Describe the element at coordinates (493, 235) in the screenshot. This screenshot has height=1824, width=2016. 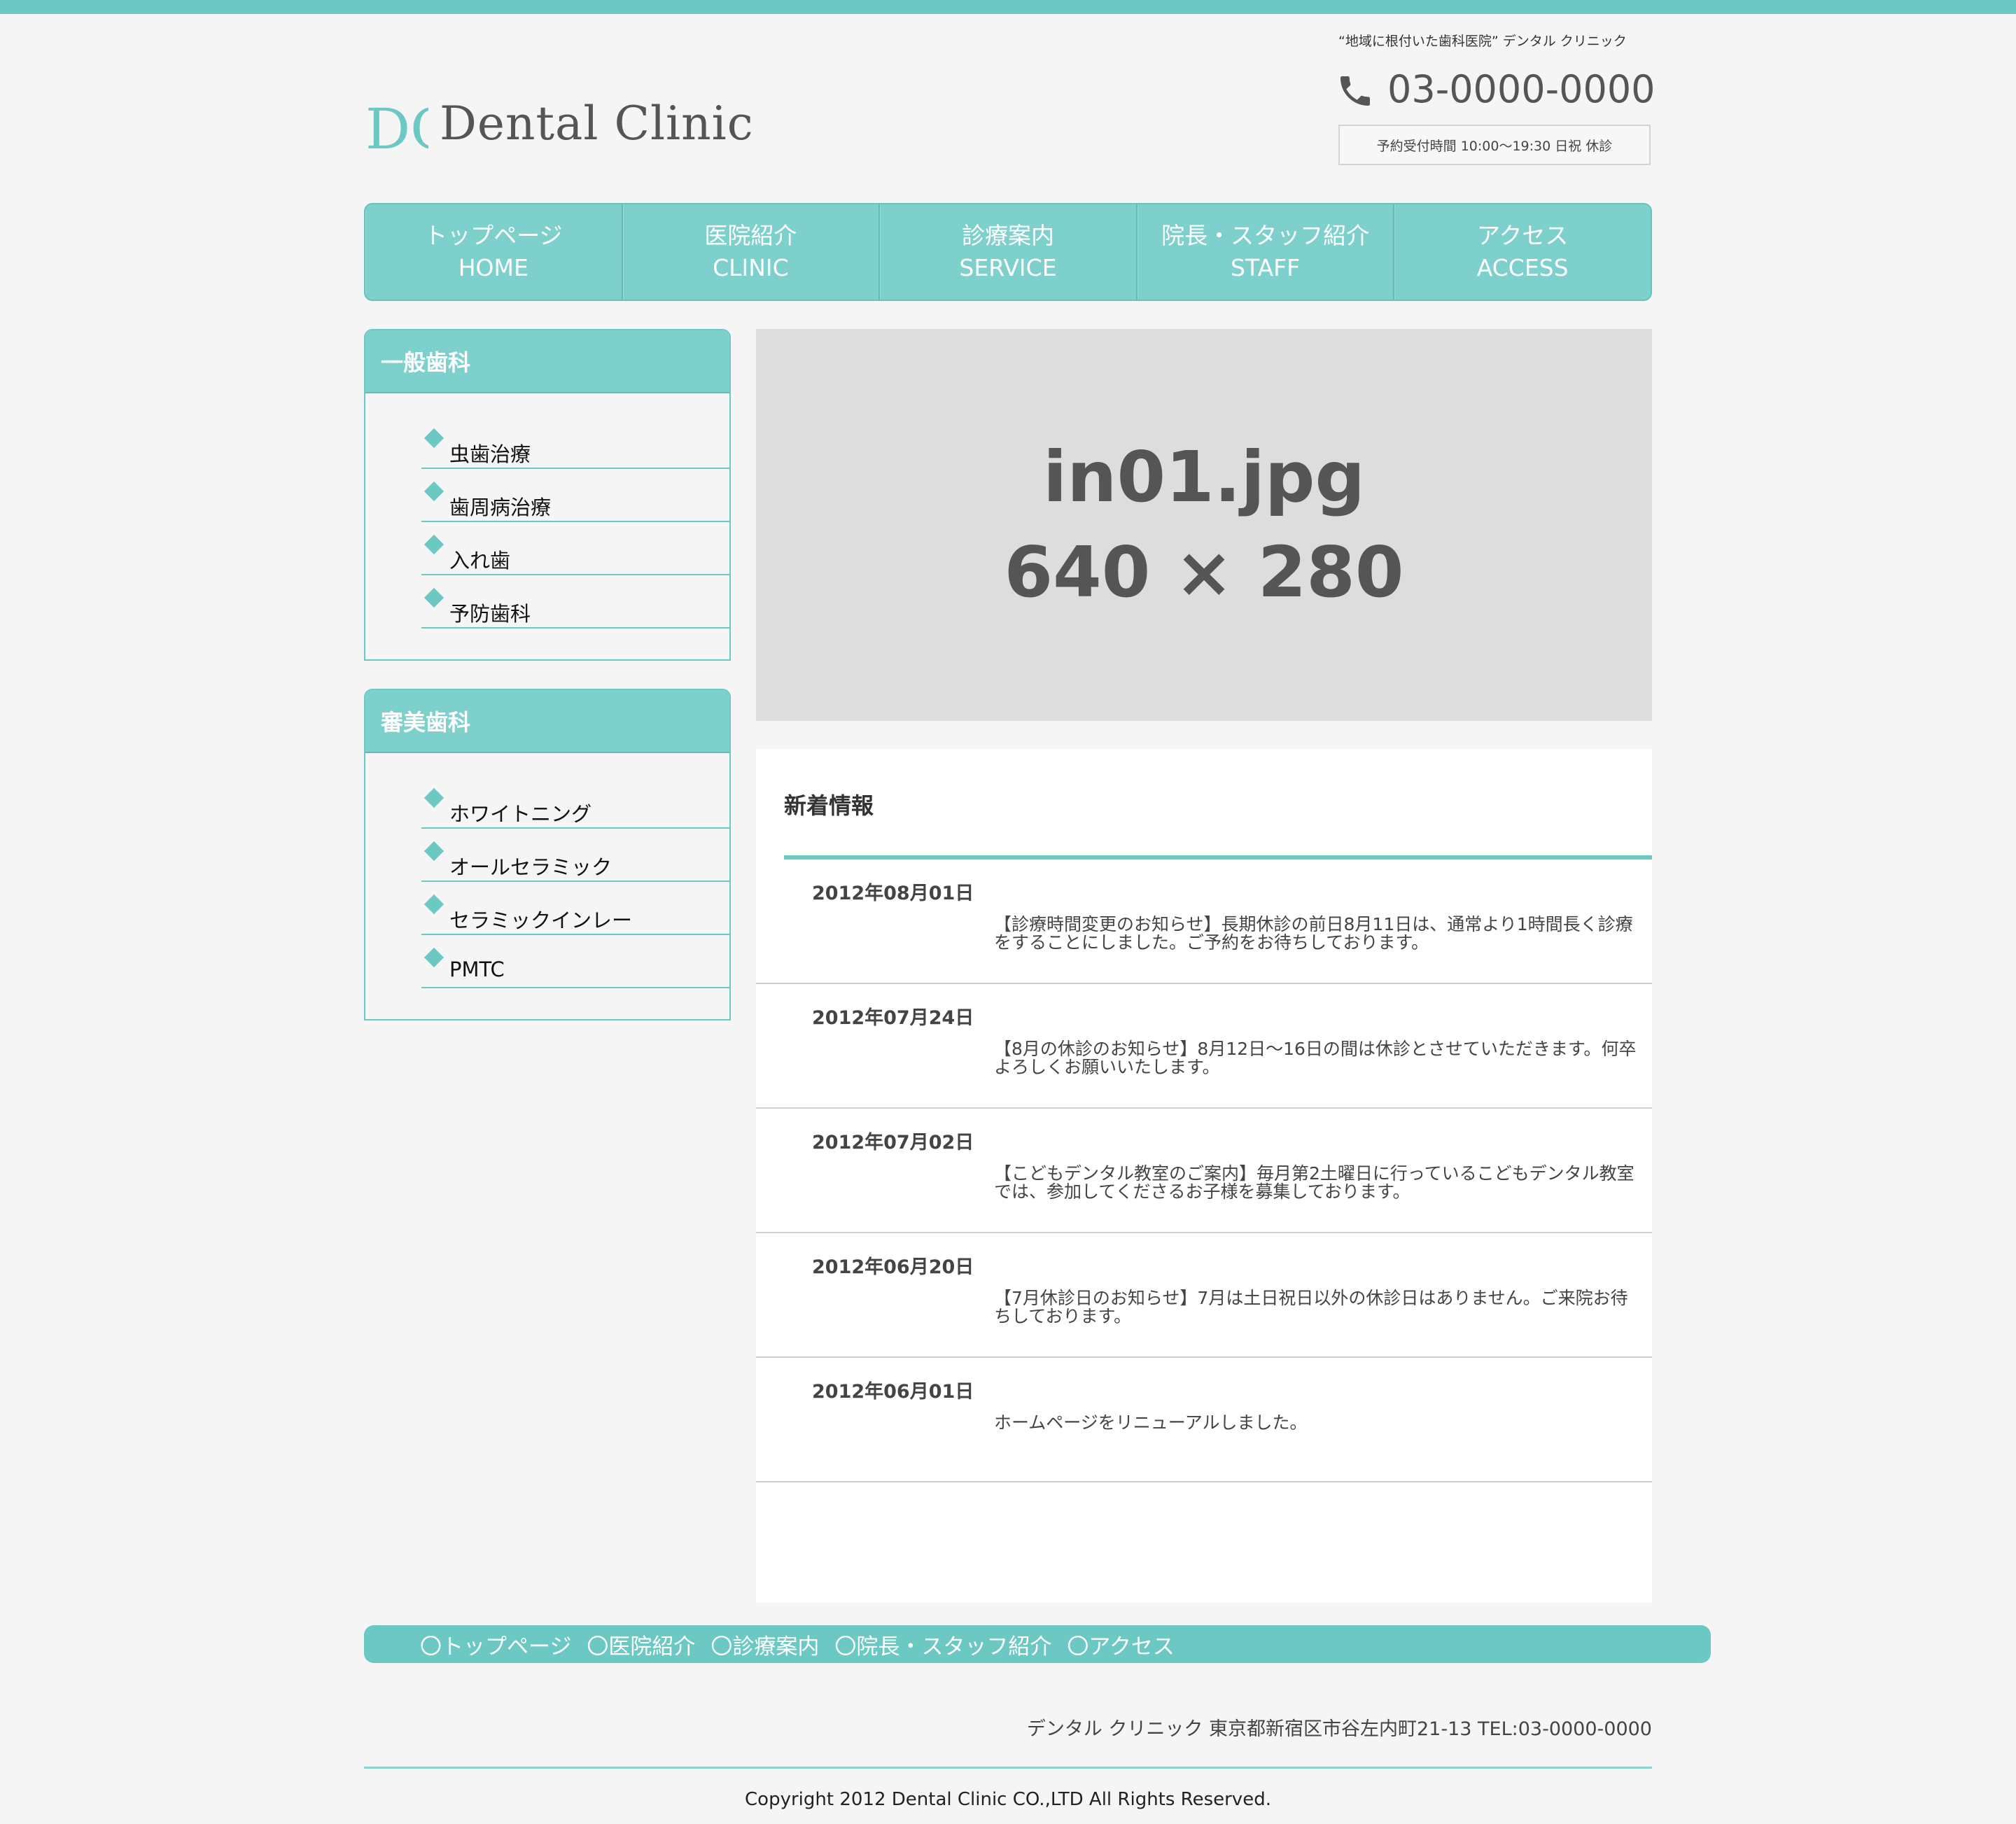
I see `nav-label-jp: トップページ` at that location.